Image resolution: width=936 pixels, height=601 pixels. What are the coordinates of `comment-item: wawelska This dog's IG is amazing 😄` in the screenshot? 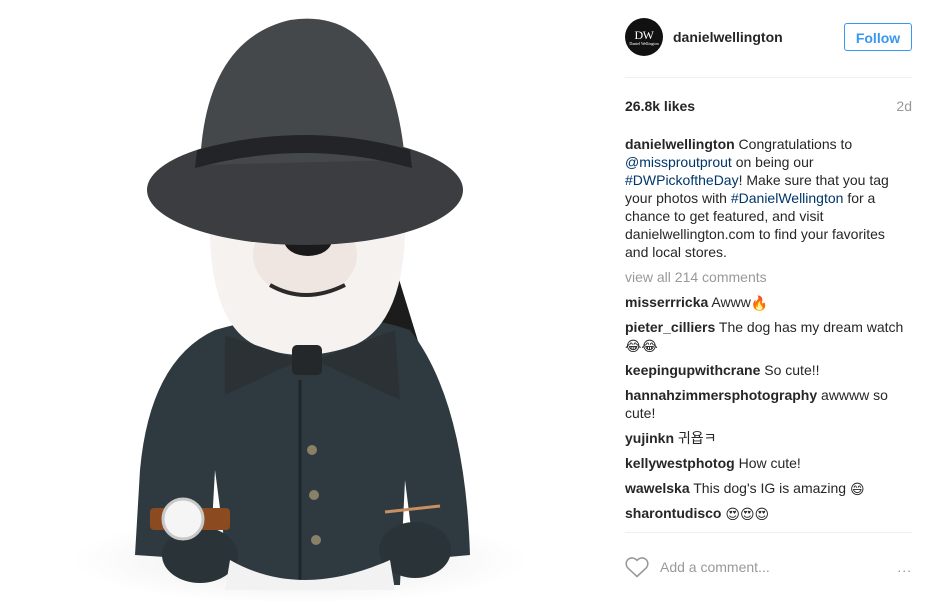 It's located at (768, 488).